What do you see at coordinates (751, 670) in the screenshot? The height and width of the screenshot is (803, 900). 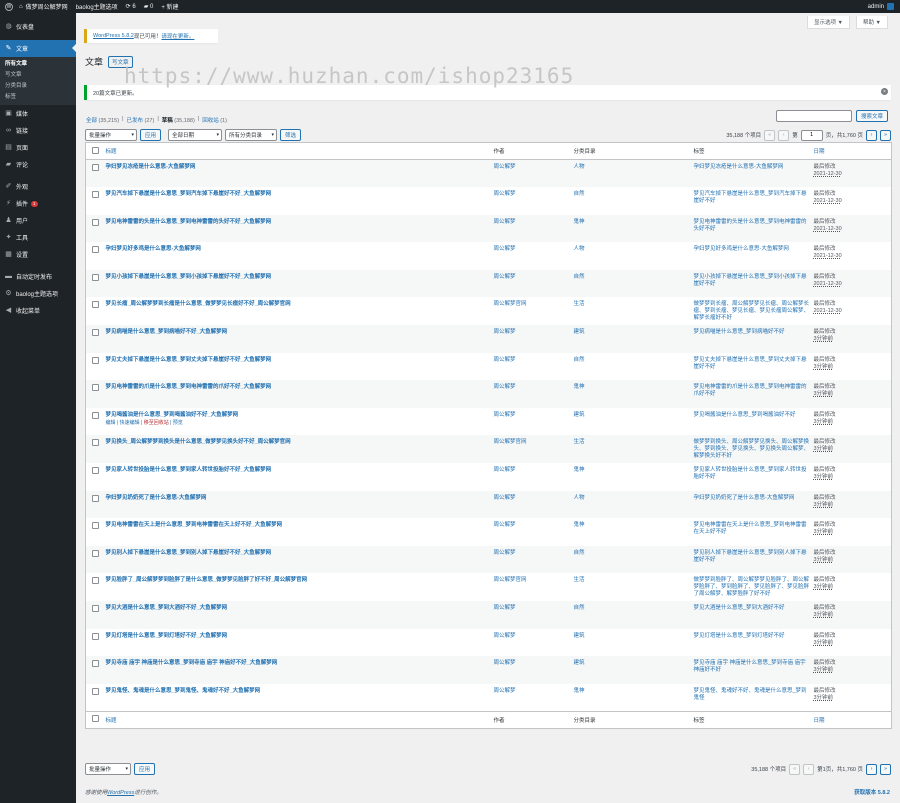 I see `post-tags: 梦见寺庙 庙宇 神庙是什么意思_梦到寺庙 庙宇 神庙好不好` at bounding box center [751, 670].